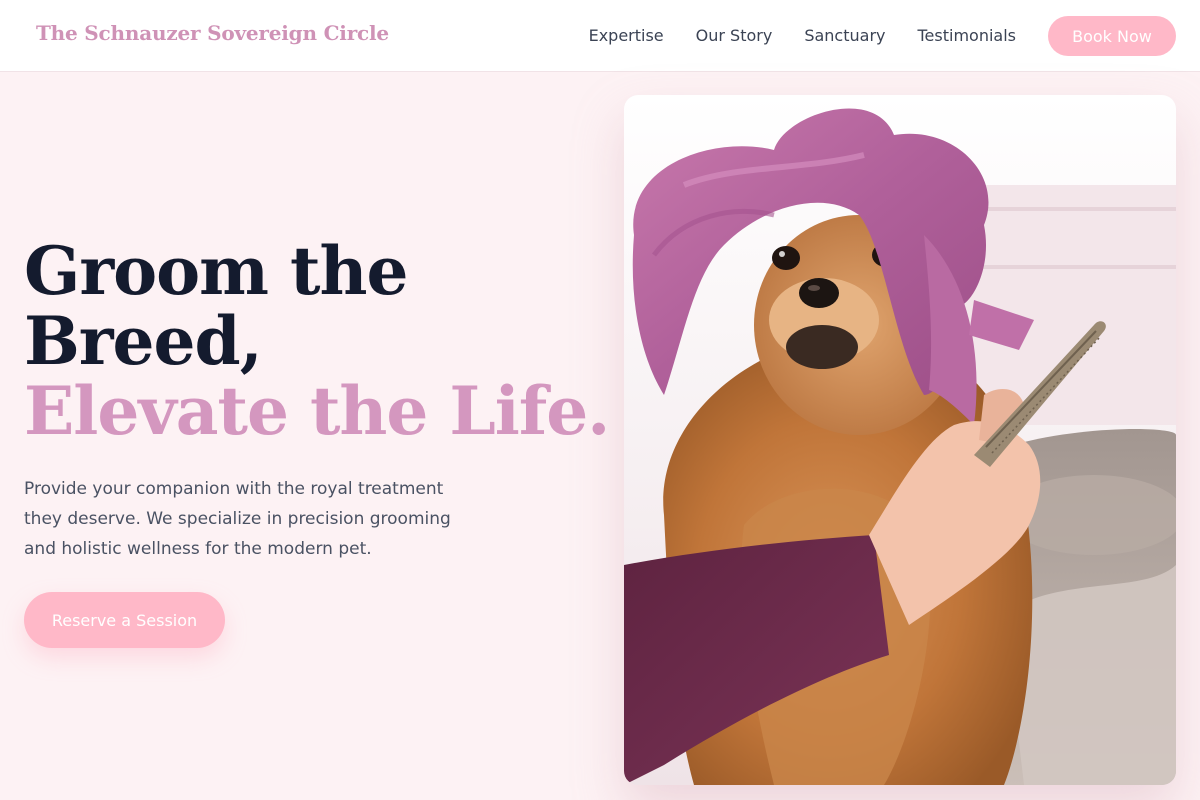 Image resolution: width=1200 pixels, height=800 pixels. I want to click on nav-link-sanctuary: Sanctuary, so click(844, 36).